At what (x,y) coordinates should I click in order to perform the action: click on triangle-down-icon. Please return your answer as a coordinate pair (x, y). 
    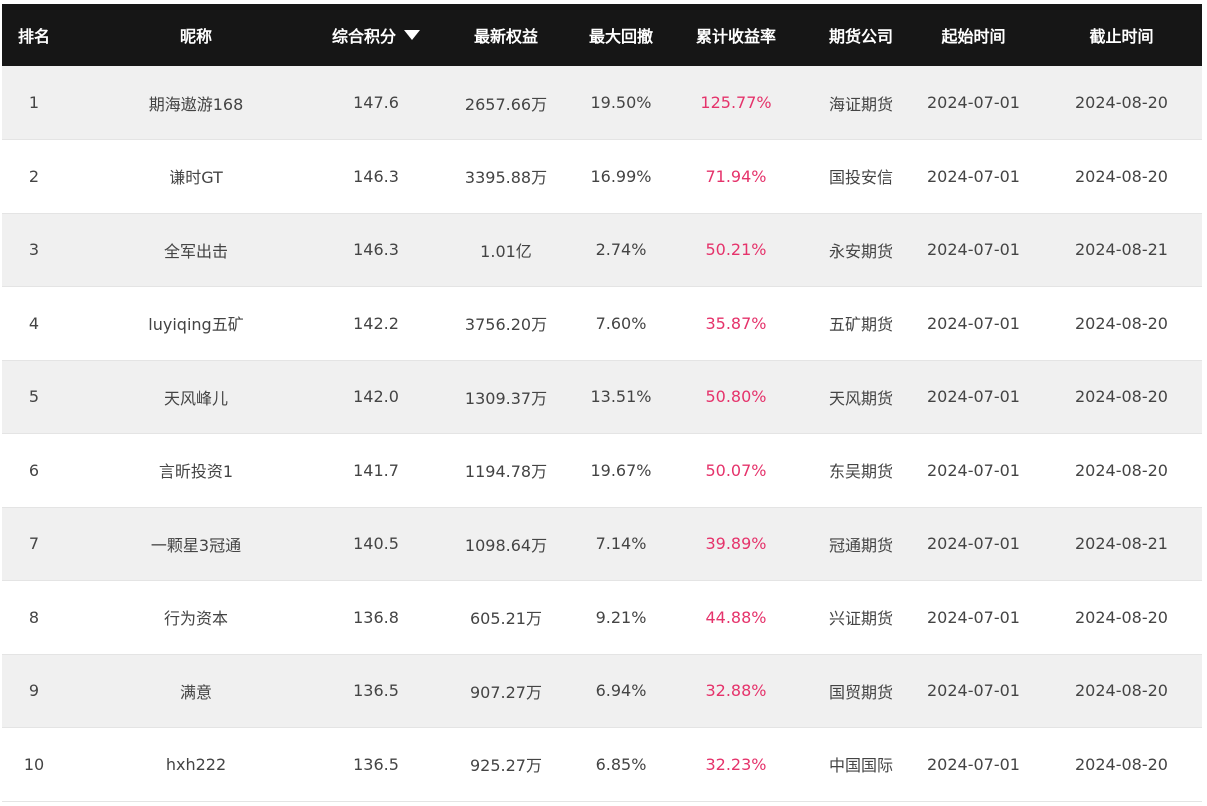
    Looking at the image, I should click on (412, 35).